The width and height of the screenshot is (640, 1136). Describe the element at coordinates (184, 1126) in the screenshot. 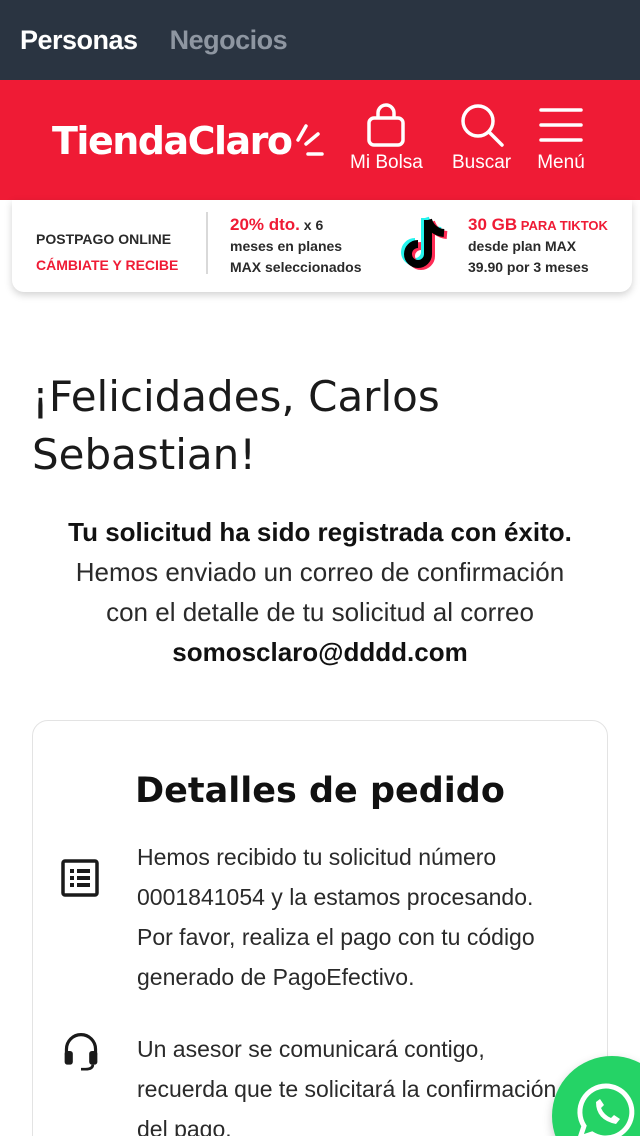

I see `detail-line: del pago.` at that location.